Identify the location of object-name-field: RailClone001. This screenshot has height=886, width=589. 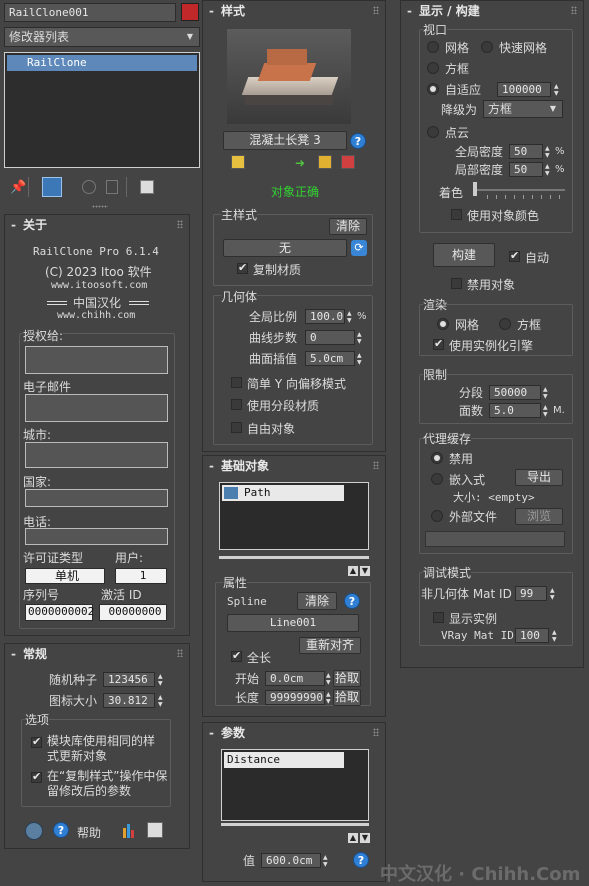
(90, 12).